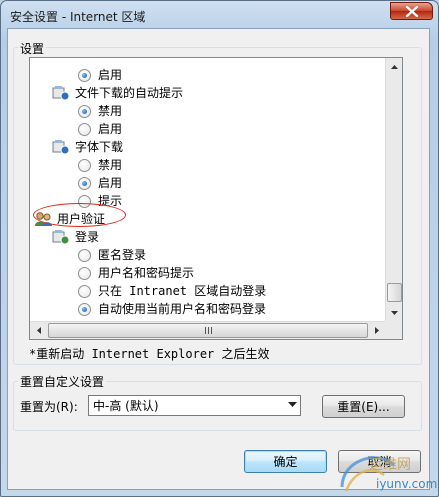  I want to click on scroll-right-button, so click(376, 330).